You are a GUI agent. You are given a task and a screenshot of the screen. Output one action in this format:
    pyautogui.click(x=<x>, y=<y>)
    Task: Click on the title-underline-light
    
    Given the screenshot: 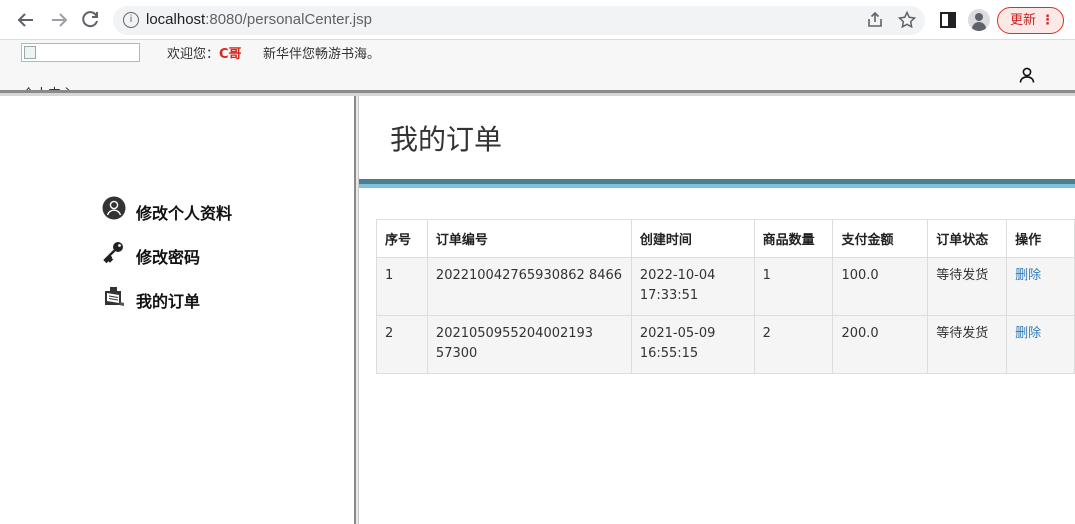 What is the action you would take?
    pyautogui.click(x=717, y=186)
    